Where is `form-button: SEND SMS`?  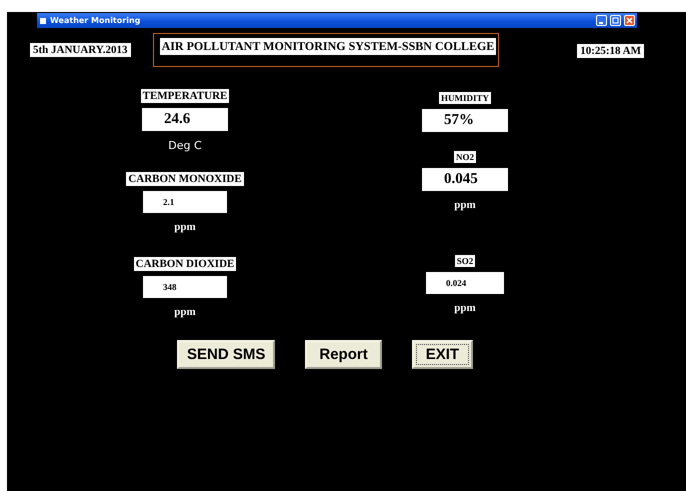 form-button: SEND SMS is located at coordinates (226, 354).